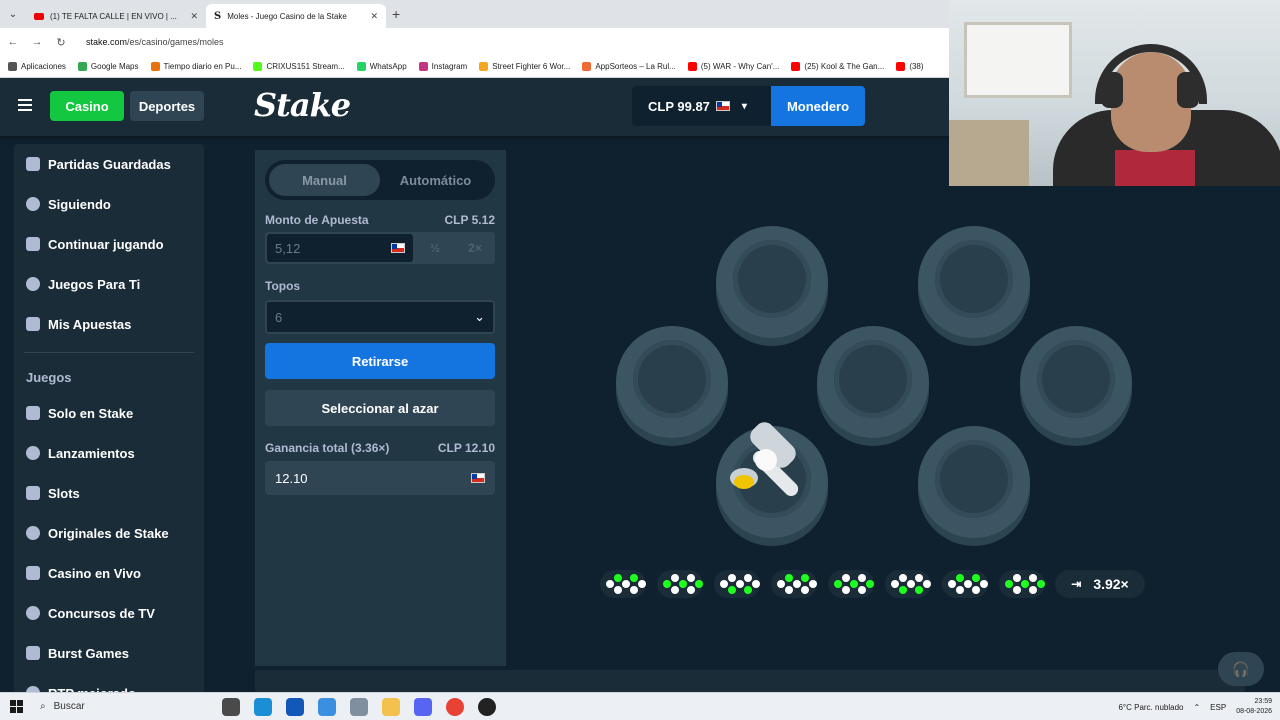 Image resolution: width=1280 pixels, height=720 pixels. I want to click on sidebar-item-label: Originales de Stake, so click(108, 533).